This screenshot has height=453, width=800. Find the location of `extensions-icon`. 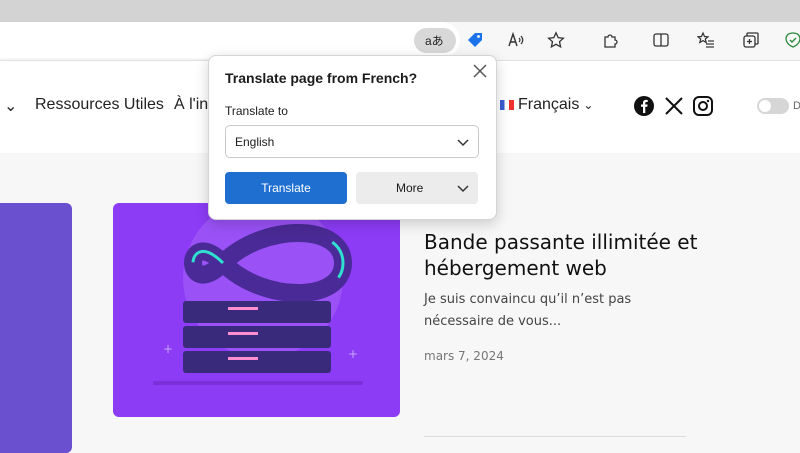

extensions-icon is located at coordinates (611, 40).